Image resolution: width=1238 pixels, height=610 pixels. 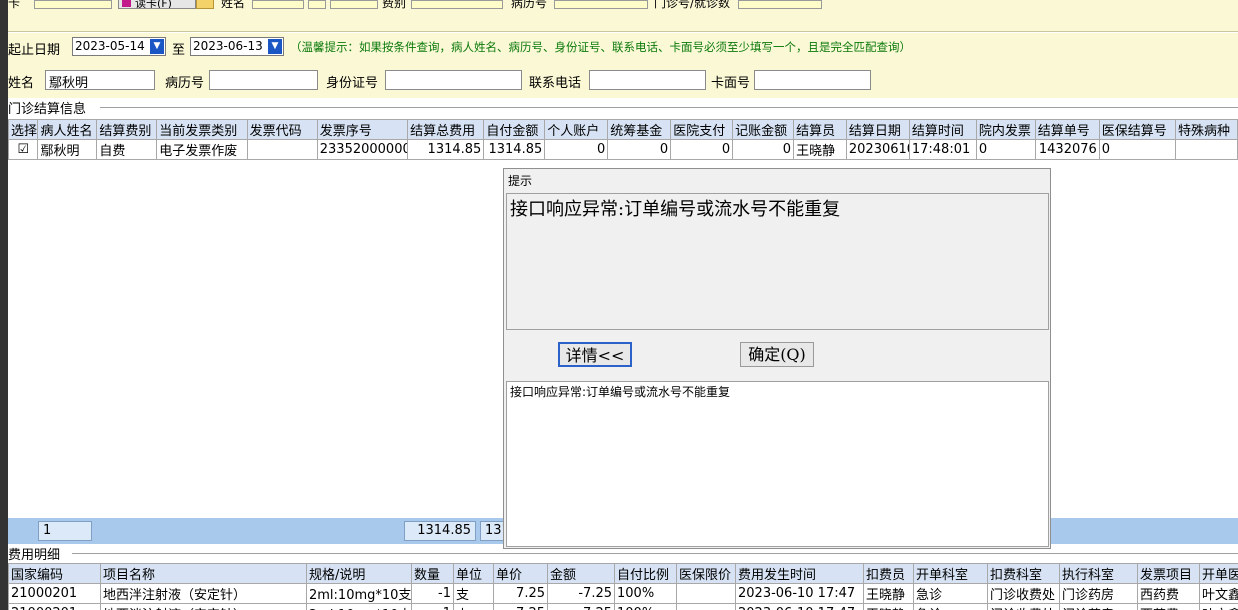 What do you see at coordinates (799, 573) in the screenshot?
I see `column-header: 费用发生时间` at bounding box center [799, 573].